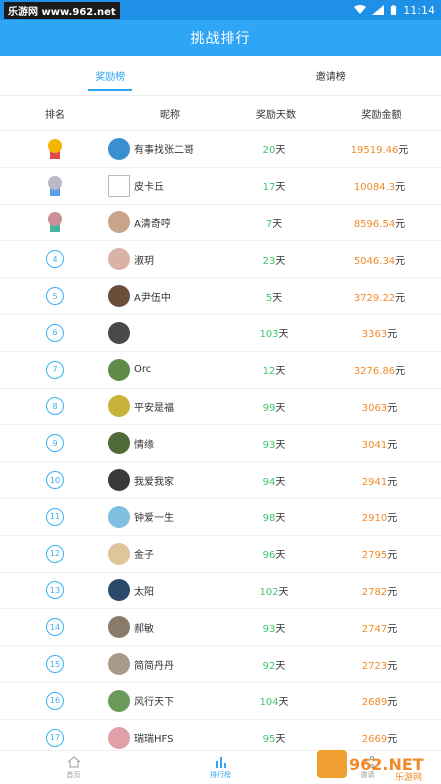 The height and width of the screenshot is (784, 441). I want to click on reward-amount: 2782元, so click(379, 590).